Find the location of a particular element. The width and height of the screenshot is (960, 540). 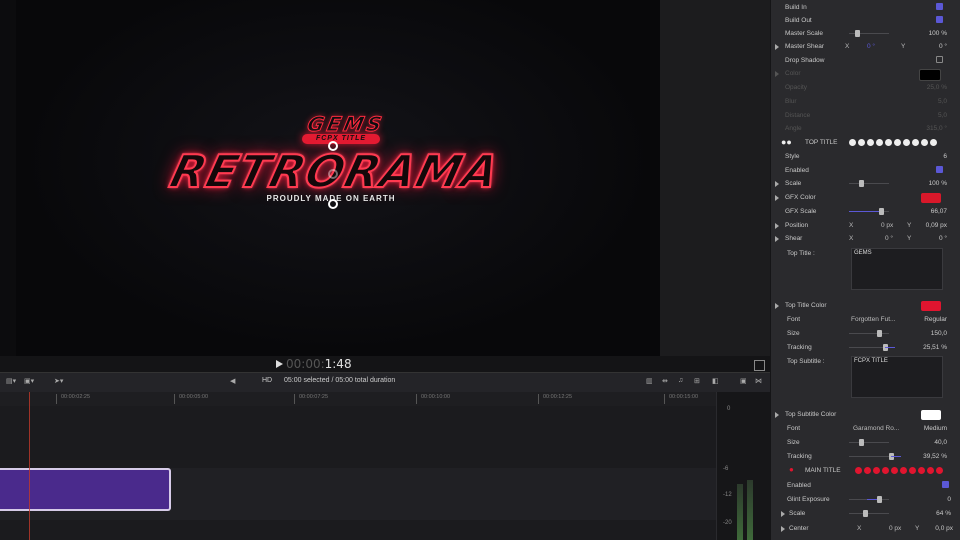

gfx-scale-value: 66,07 is located at coordinates (939, 211).